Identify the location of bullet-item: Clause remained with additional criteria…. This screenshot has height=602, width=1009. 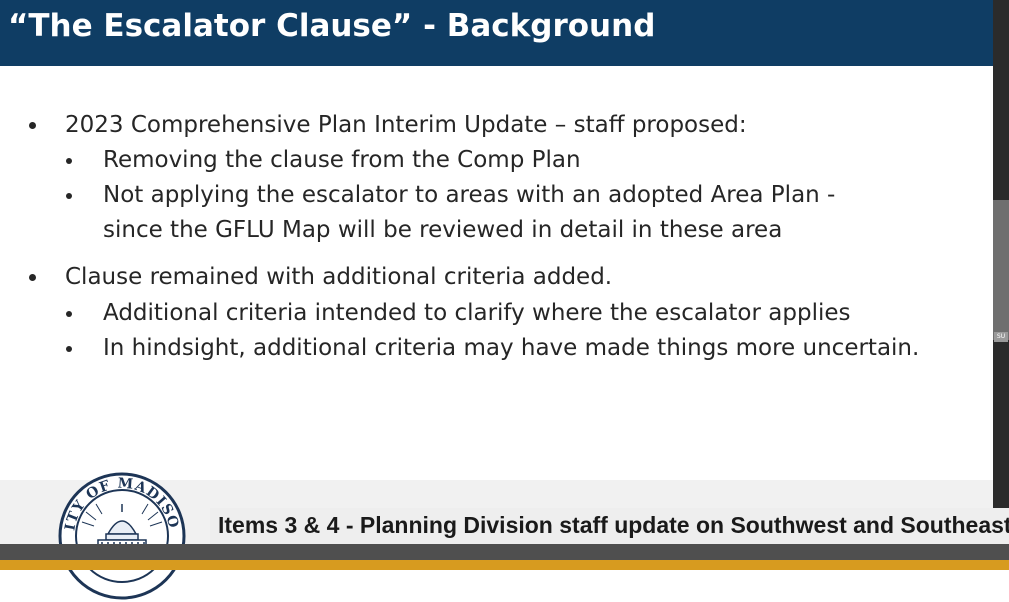
(339, 277).